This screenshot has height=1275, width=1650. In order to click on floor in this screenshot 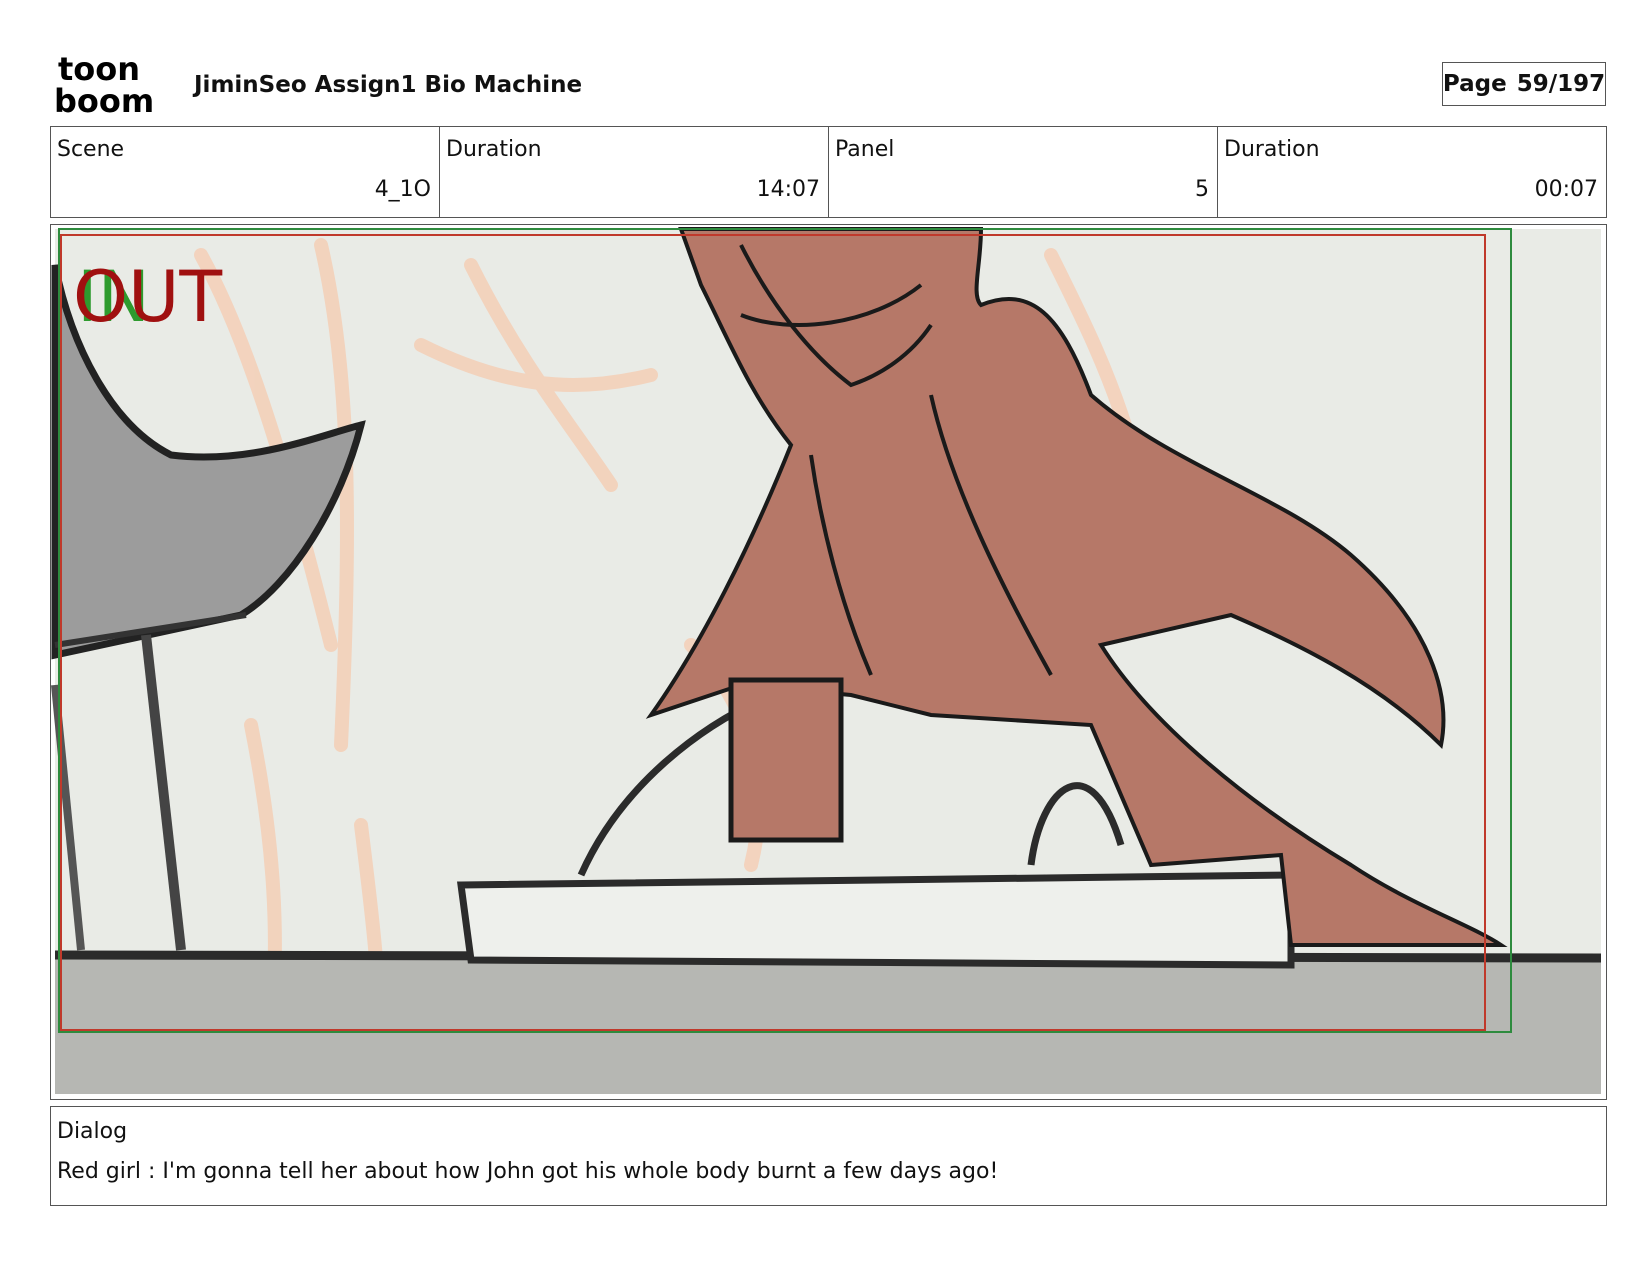, I will do `click(828, 1024)`.